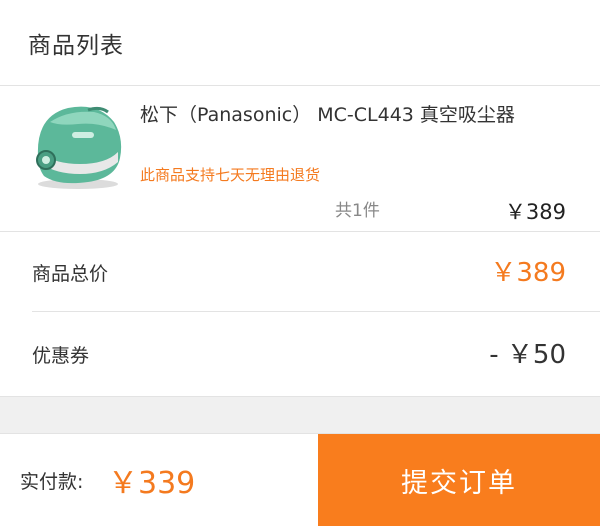 This screenshot has height=526, width=600. I want to click on product-name: 松下（Panasonic） MC-CL443 真空吸尘器, so click(360, 115).